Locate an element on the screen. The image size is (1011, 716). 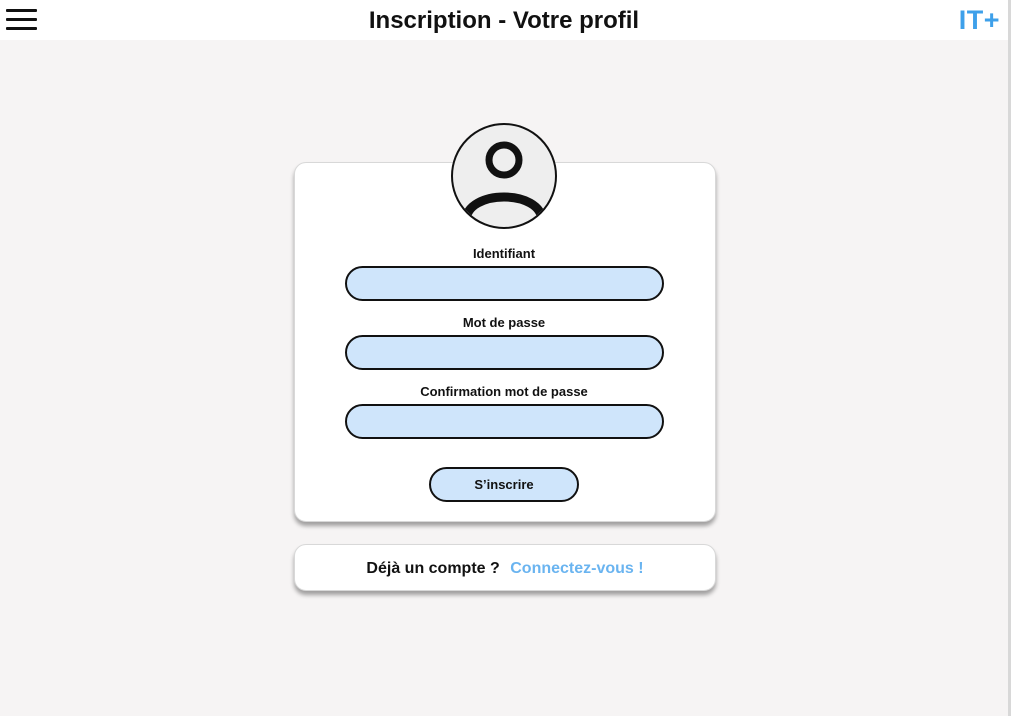
password-label: Mot de passe is located at coordinates (504, 322).